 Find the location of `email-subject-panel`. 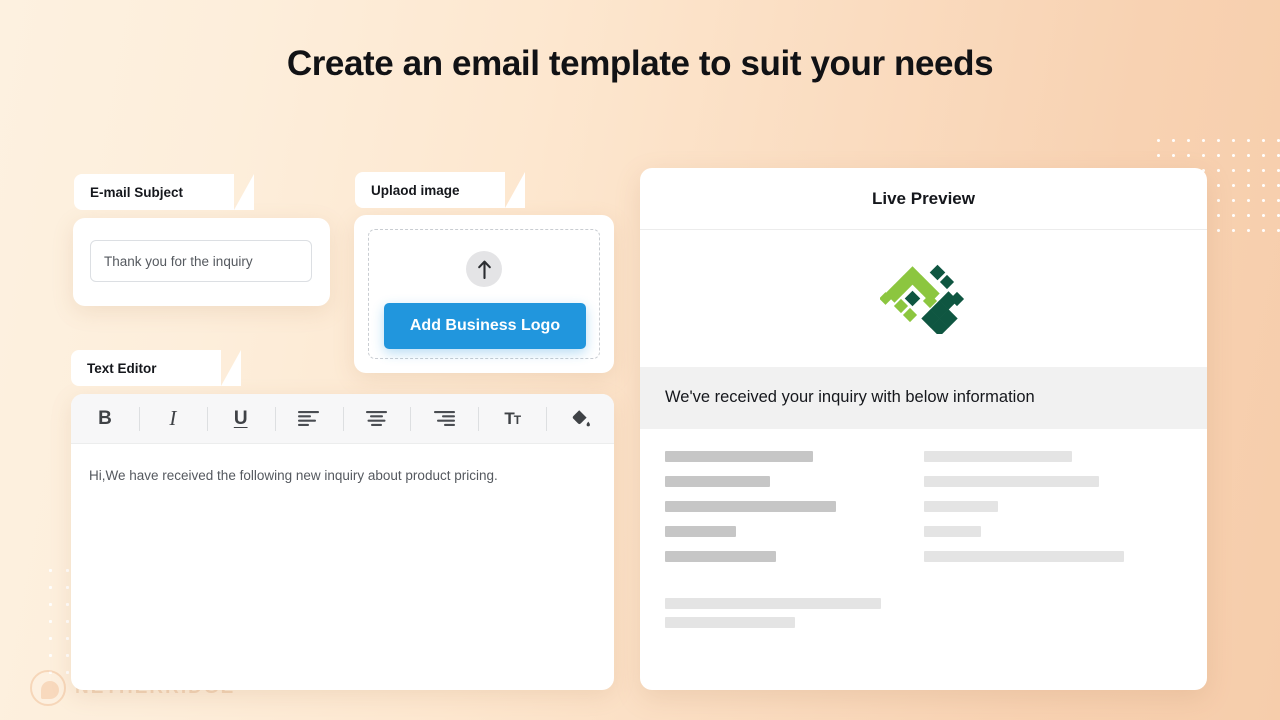

email-subject-panel is located at coordinates (201, 262).